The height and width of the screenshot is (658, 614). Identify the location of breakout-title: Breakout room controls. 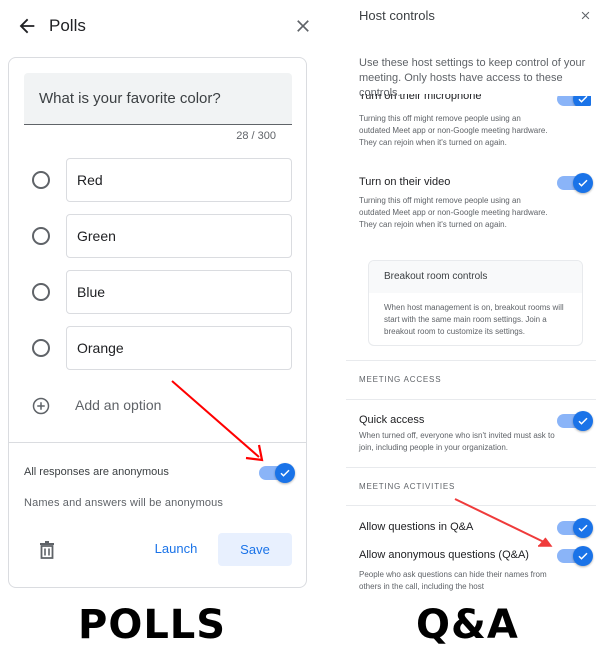
(436, 276).